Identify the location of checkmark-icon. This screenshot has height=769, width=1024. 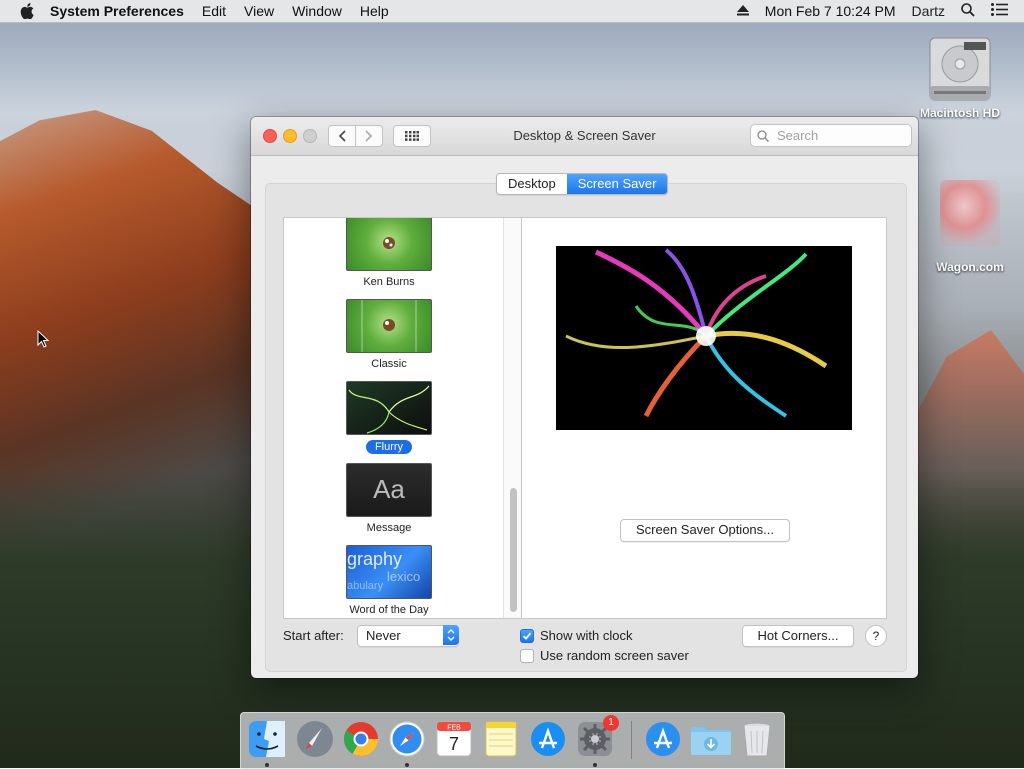
(527, 636).